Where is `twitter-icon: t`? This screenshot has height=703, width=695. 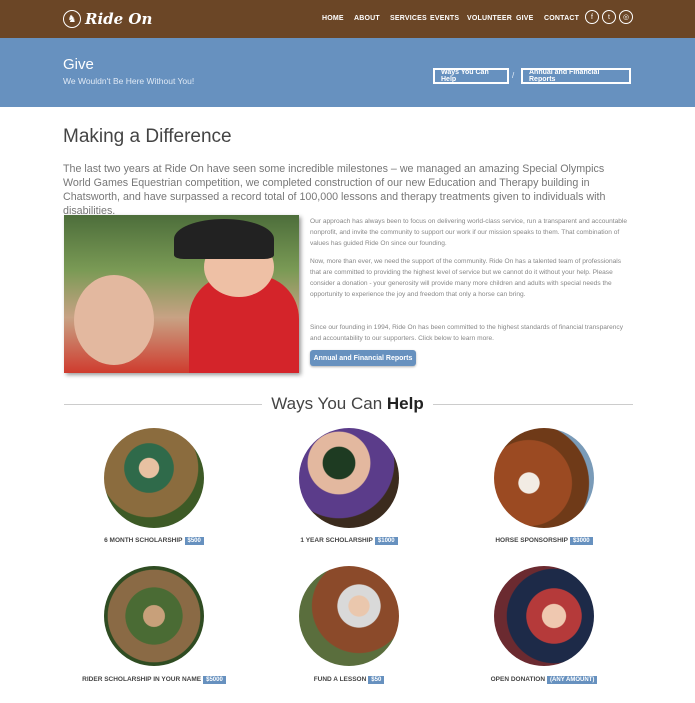
twitter-icon: t is located at coordinates (609, 17).